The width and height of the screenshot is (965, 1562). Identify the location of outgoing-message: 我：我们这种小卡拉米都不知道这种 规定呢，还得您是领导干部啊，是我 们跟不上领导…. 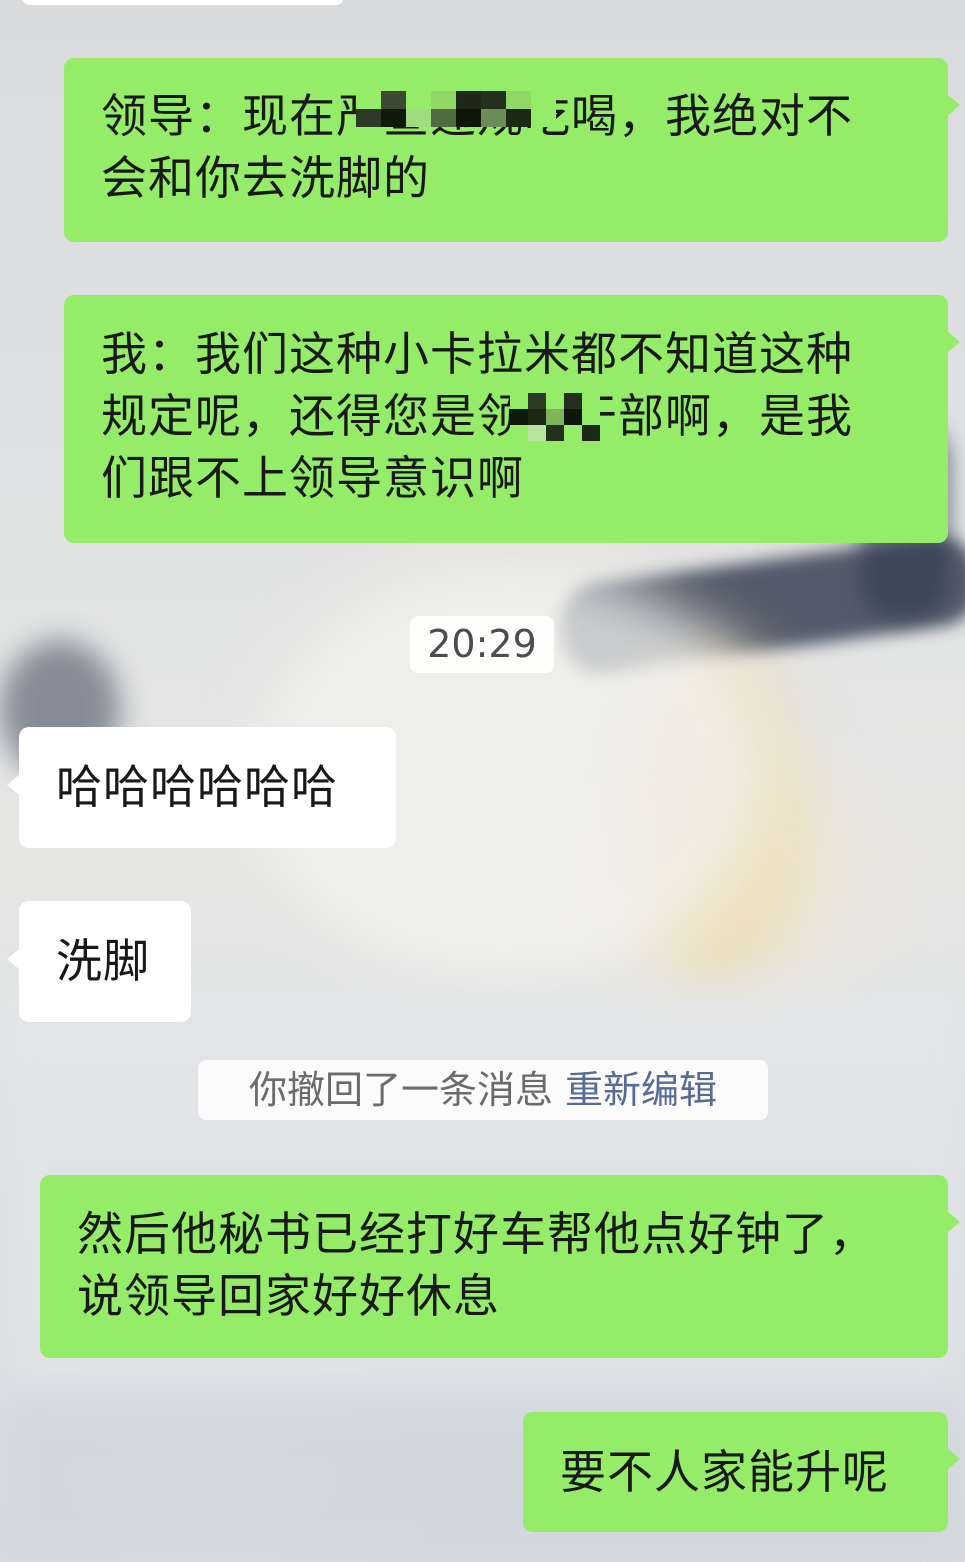
(512, 419).